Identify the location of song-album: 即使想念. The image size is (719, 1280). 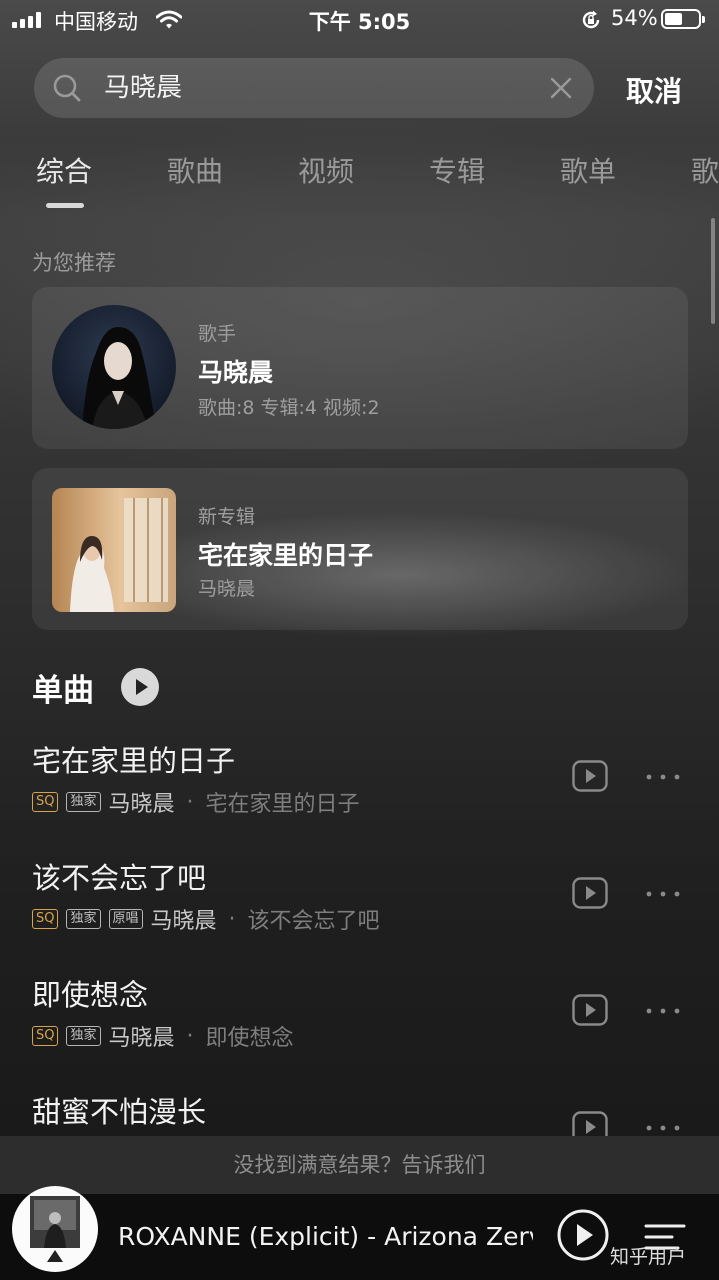
(249, 1038).